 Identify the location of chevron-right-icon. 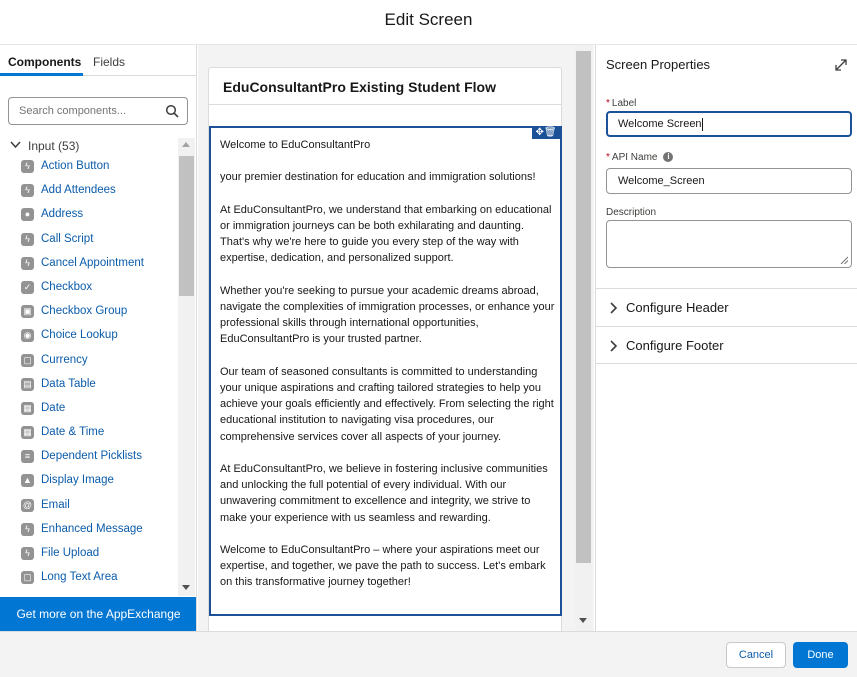
(614, 308).